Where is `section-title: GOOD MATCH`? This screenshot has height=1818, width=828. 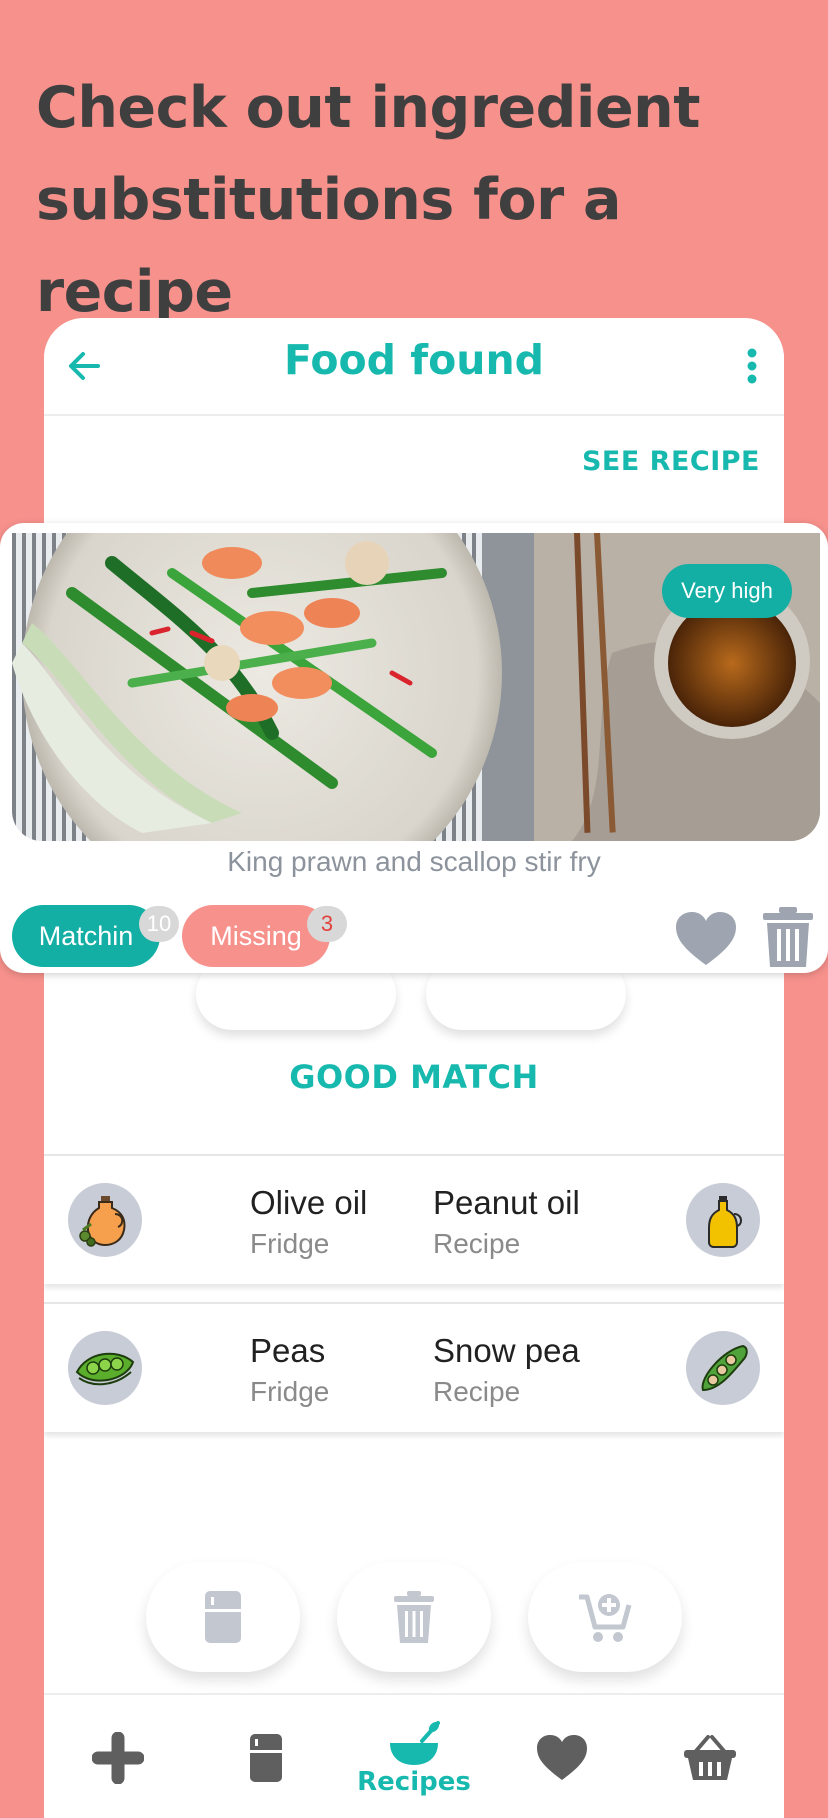 section-title: GOOD MATCH is located at coordinates (414, 1077).